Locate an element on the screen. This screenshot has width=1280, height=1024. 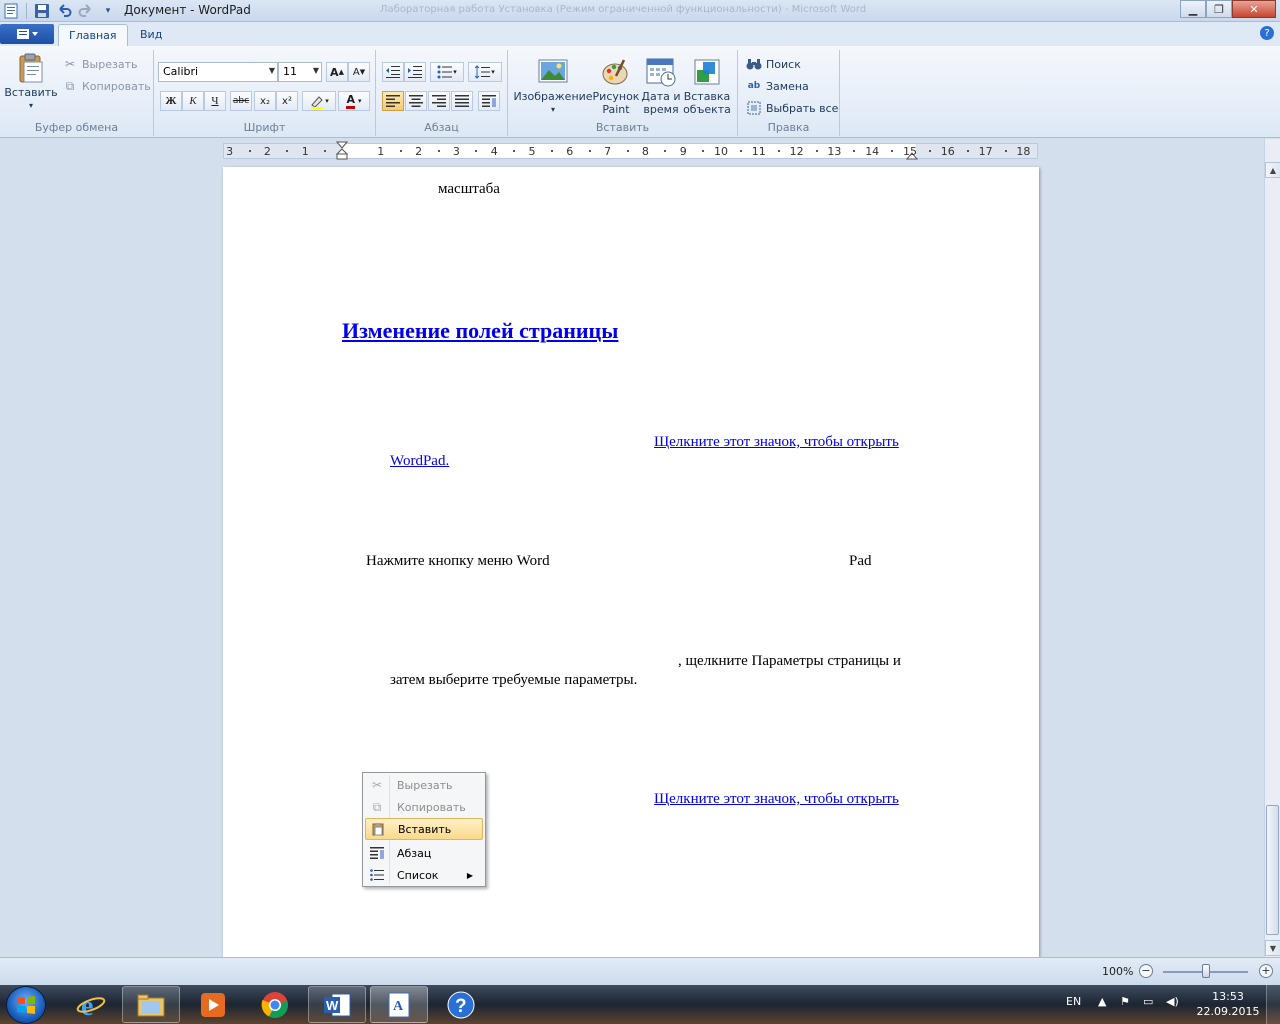
close-button: ✕ is located at coordinates (1254, 9).